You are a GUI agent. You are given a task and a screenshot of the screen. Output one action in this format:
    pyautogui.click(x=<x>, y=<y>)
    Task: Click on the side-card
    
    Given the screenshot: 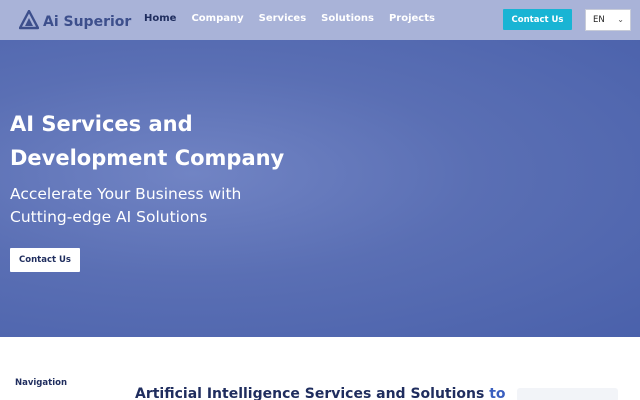 What is the action you would take?
    pyautogui.click(x=567, y=394)
    